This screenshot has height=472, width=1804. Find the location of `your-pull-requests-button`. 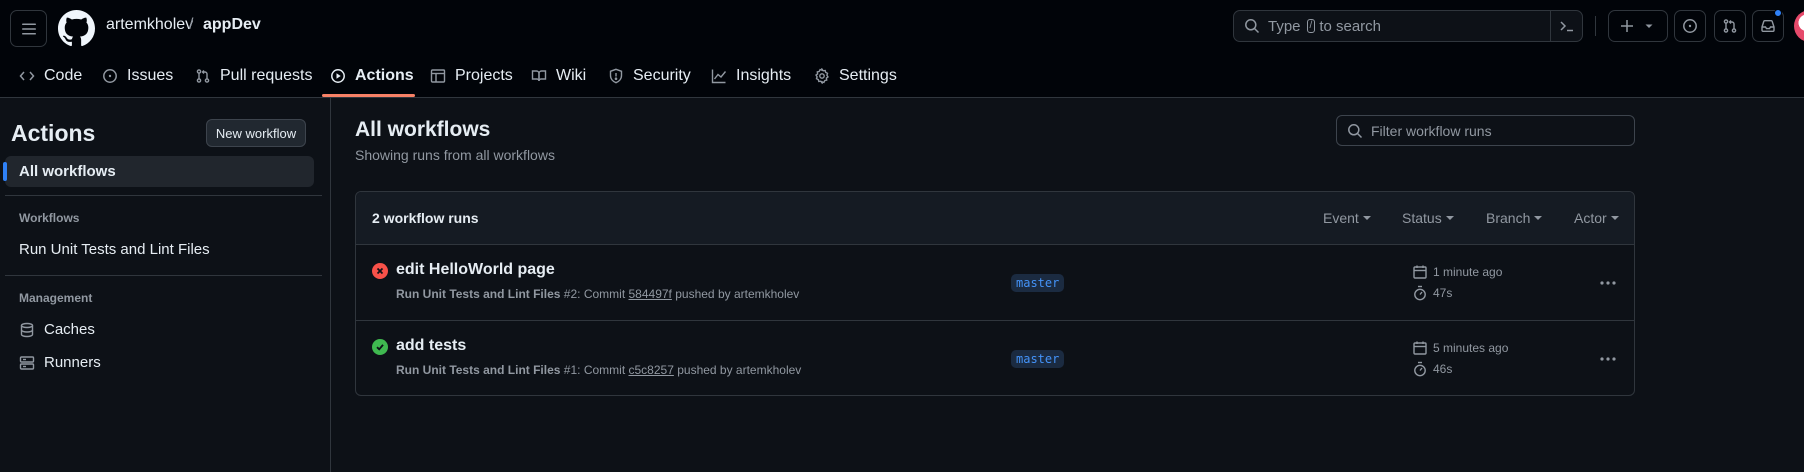

your-pull-requests-button is located at coordinates (1730, 26).